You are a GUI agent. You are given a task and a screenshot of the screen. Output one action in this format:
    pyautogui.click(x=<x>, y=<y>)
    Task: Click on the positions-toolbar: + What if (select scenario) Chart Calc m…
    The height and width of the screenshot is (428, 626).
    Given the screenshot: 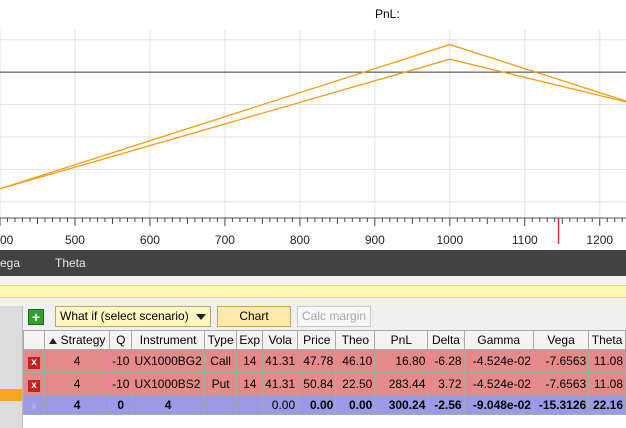 What is the action you would take?
    pyautogui.click(x=324, y=318)
    